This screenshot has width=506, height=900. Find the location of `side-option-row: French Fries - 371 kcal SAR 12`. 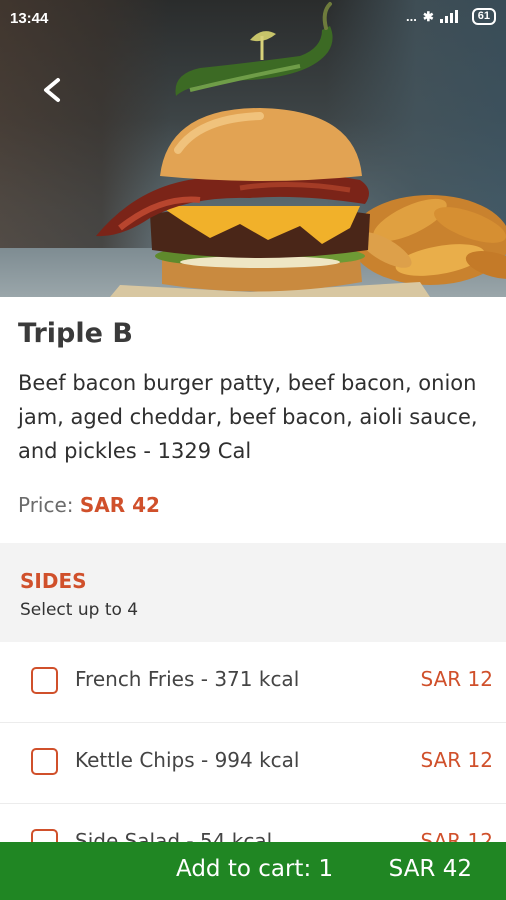

side-option-row: French Fries - 371 kcal SAR 12 is located at coordinates (253, 682).